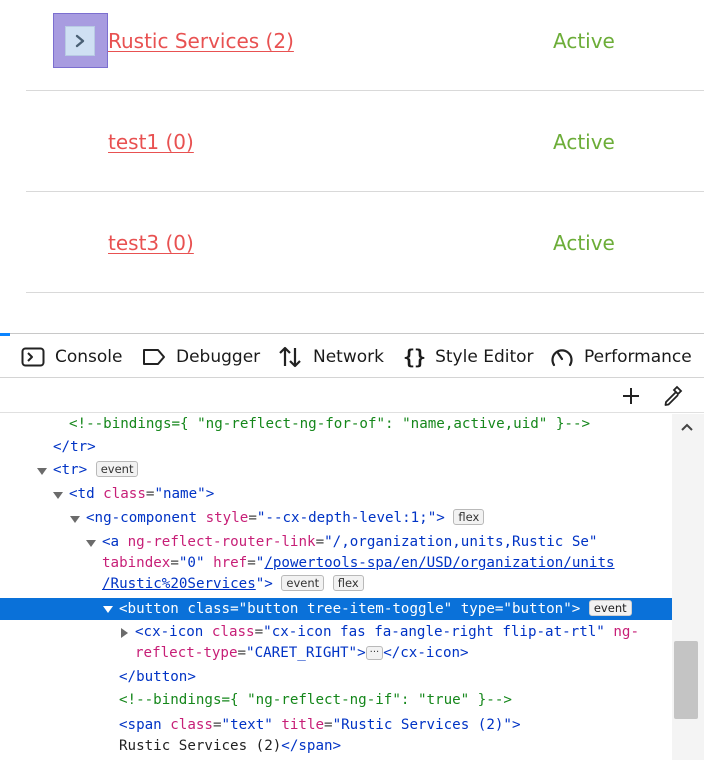 Image resolution: width=704 pixels, height=760 pixels. I want to click on tab-performance: Performance, so click(621, 357).